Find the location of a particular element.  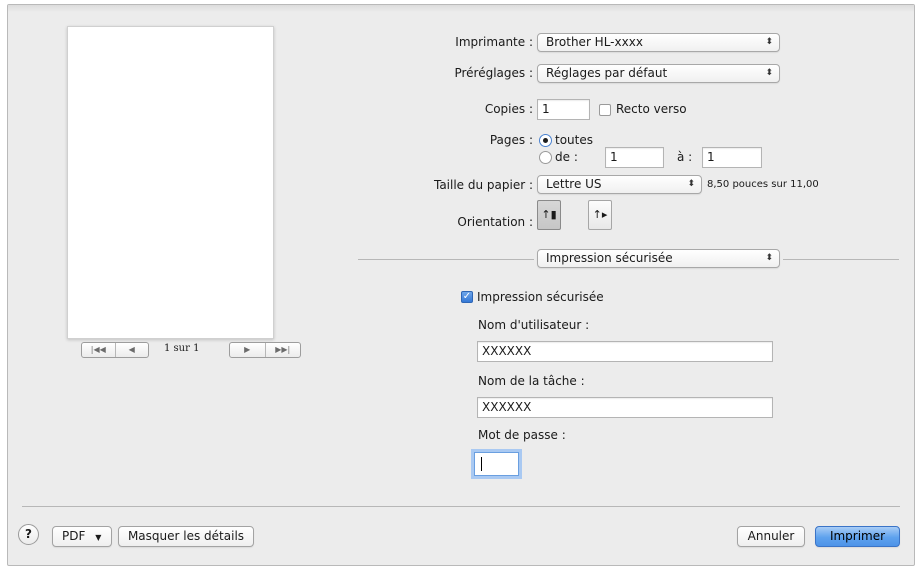

copies-field: 1 is located at coordinates (563, 109).